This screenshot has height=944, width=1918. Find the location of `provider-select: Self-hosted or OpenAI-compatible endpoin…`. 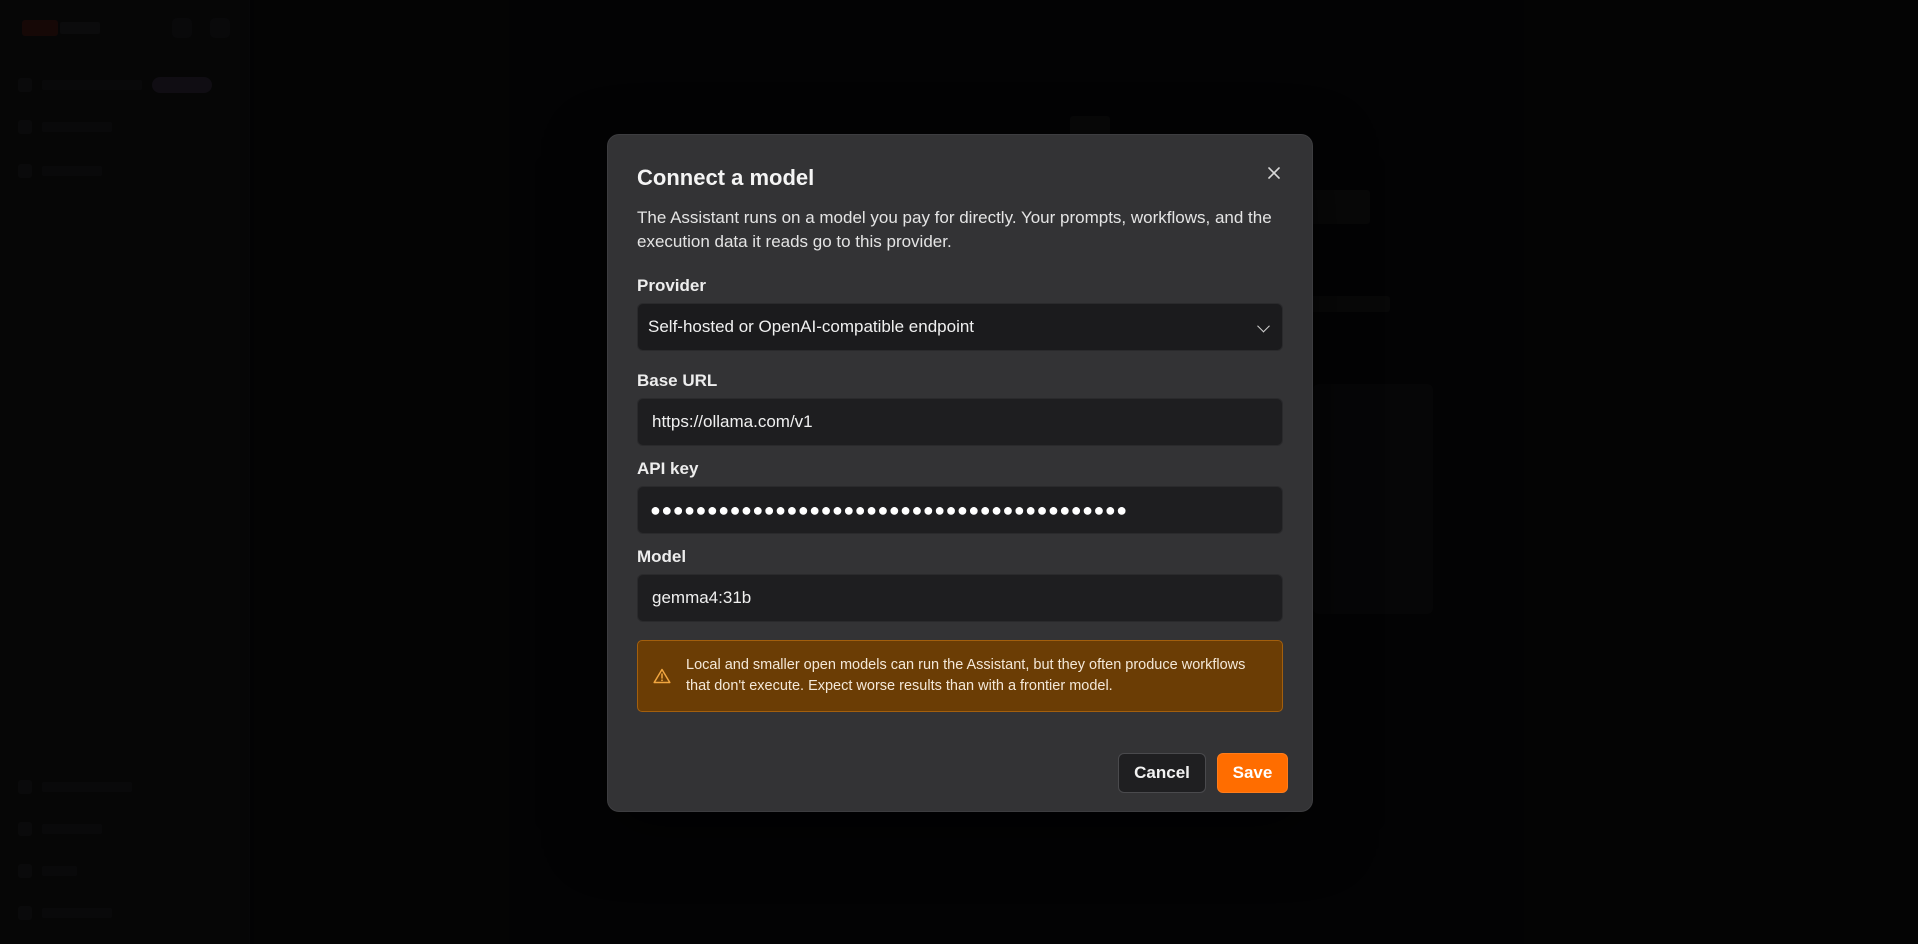

provider-select: Self-hosted or OpenAI-compatible endpoin… is located at coordinates (960, 327).